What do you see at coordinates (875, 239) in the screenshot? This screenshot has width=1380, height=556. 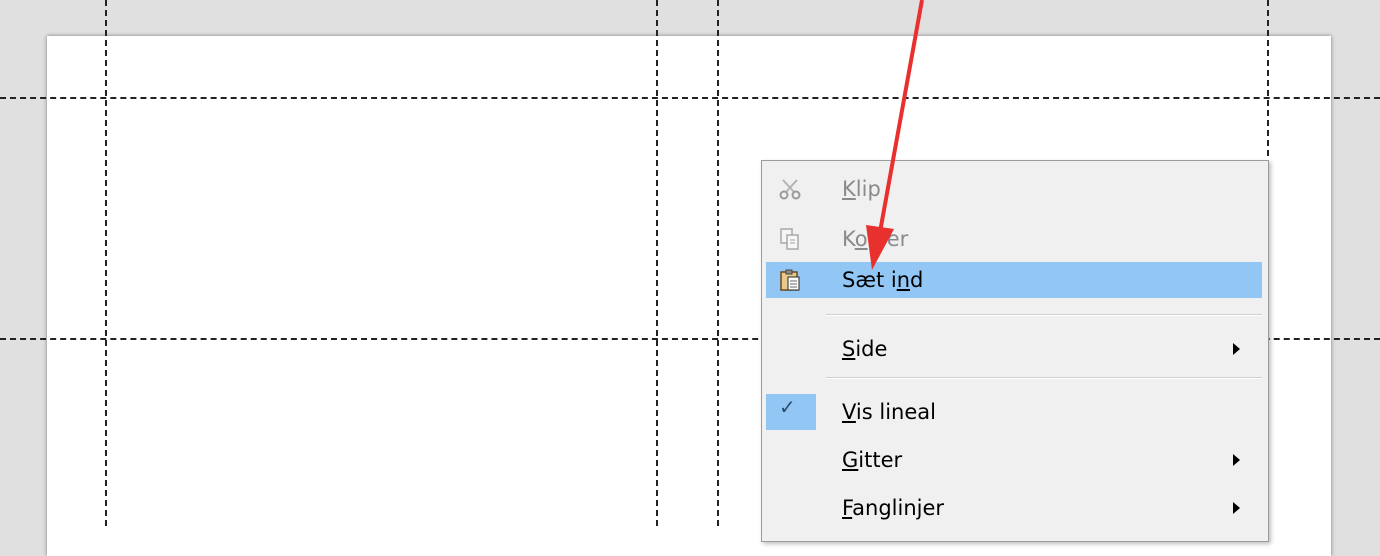 I see `menu-item-label: Kopier` at bounding box center [875, 239].